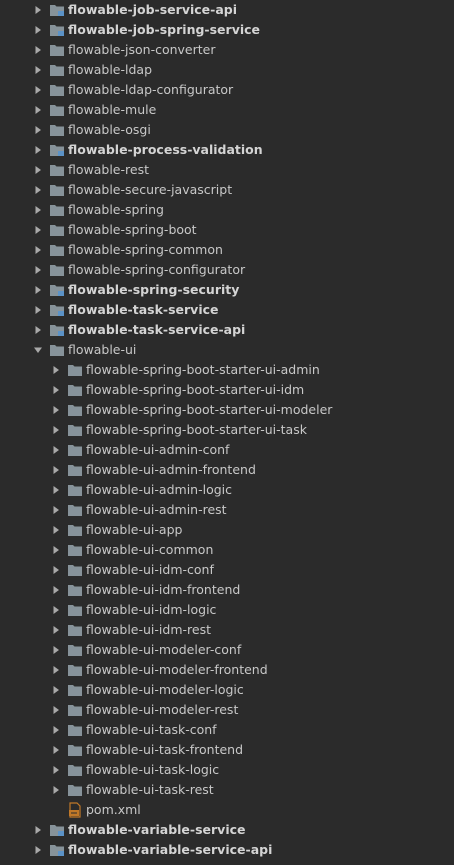 The height and width of the screenshot is (865, 454). Describe the element at coordinates (227, 770) in the screenshot. I see `tree-folder-item: flowable-ui-task-logic` at that location.